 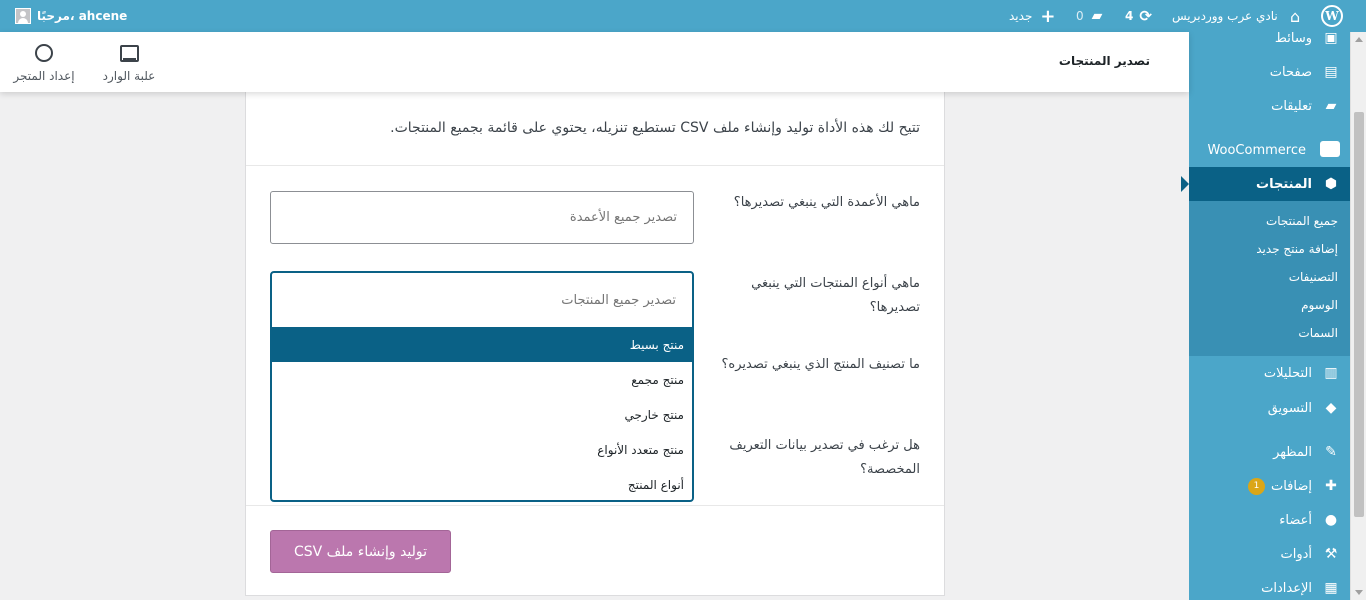 I want to click on analytics-icon: ▥, so click(x=1331, y=373).